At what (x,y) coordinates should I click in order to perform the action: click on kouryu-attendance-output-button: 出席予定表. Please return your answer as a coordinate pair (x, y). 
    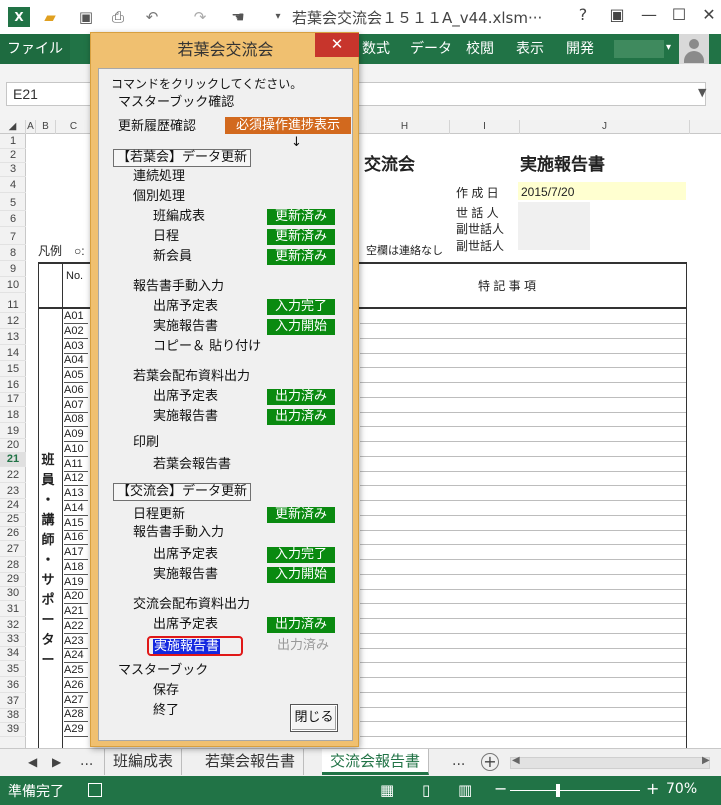
    Looking at the image, I should click on (185, 625).